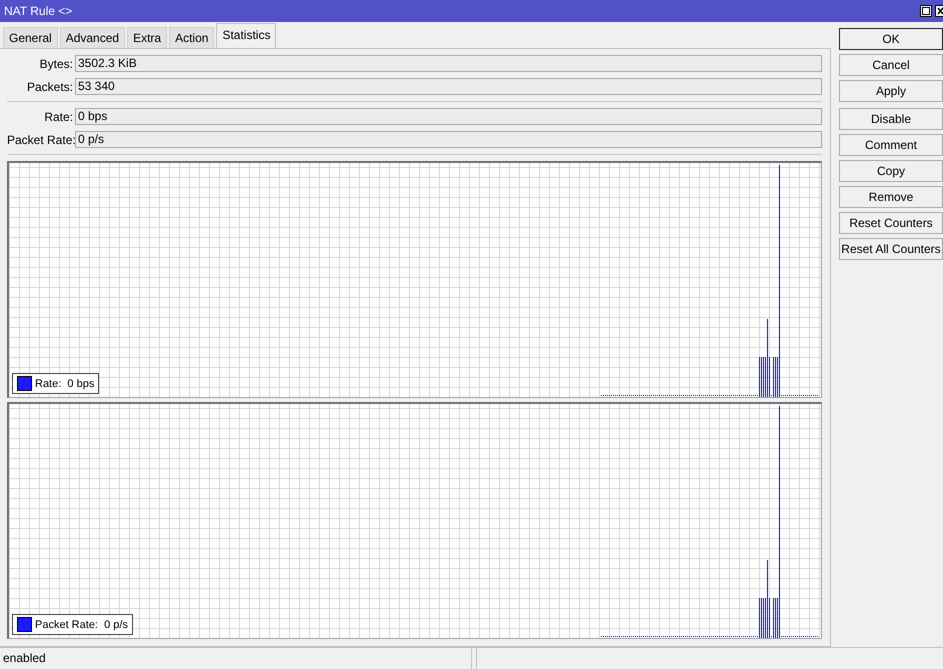 This screenshot has height=669, width=943. Describe the element at coordinates (448, 116) in the screenshot. I see `field-value: 0 bps` at that location.